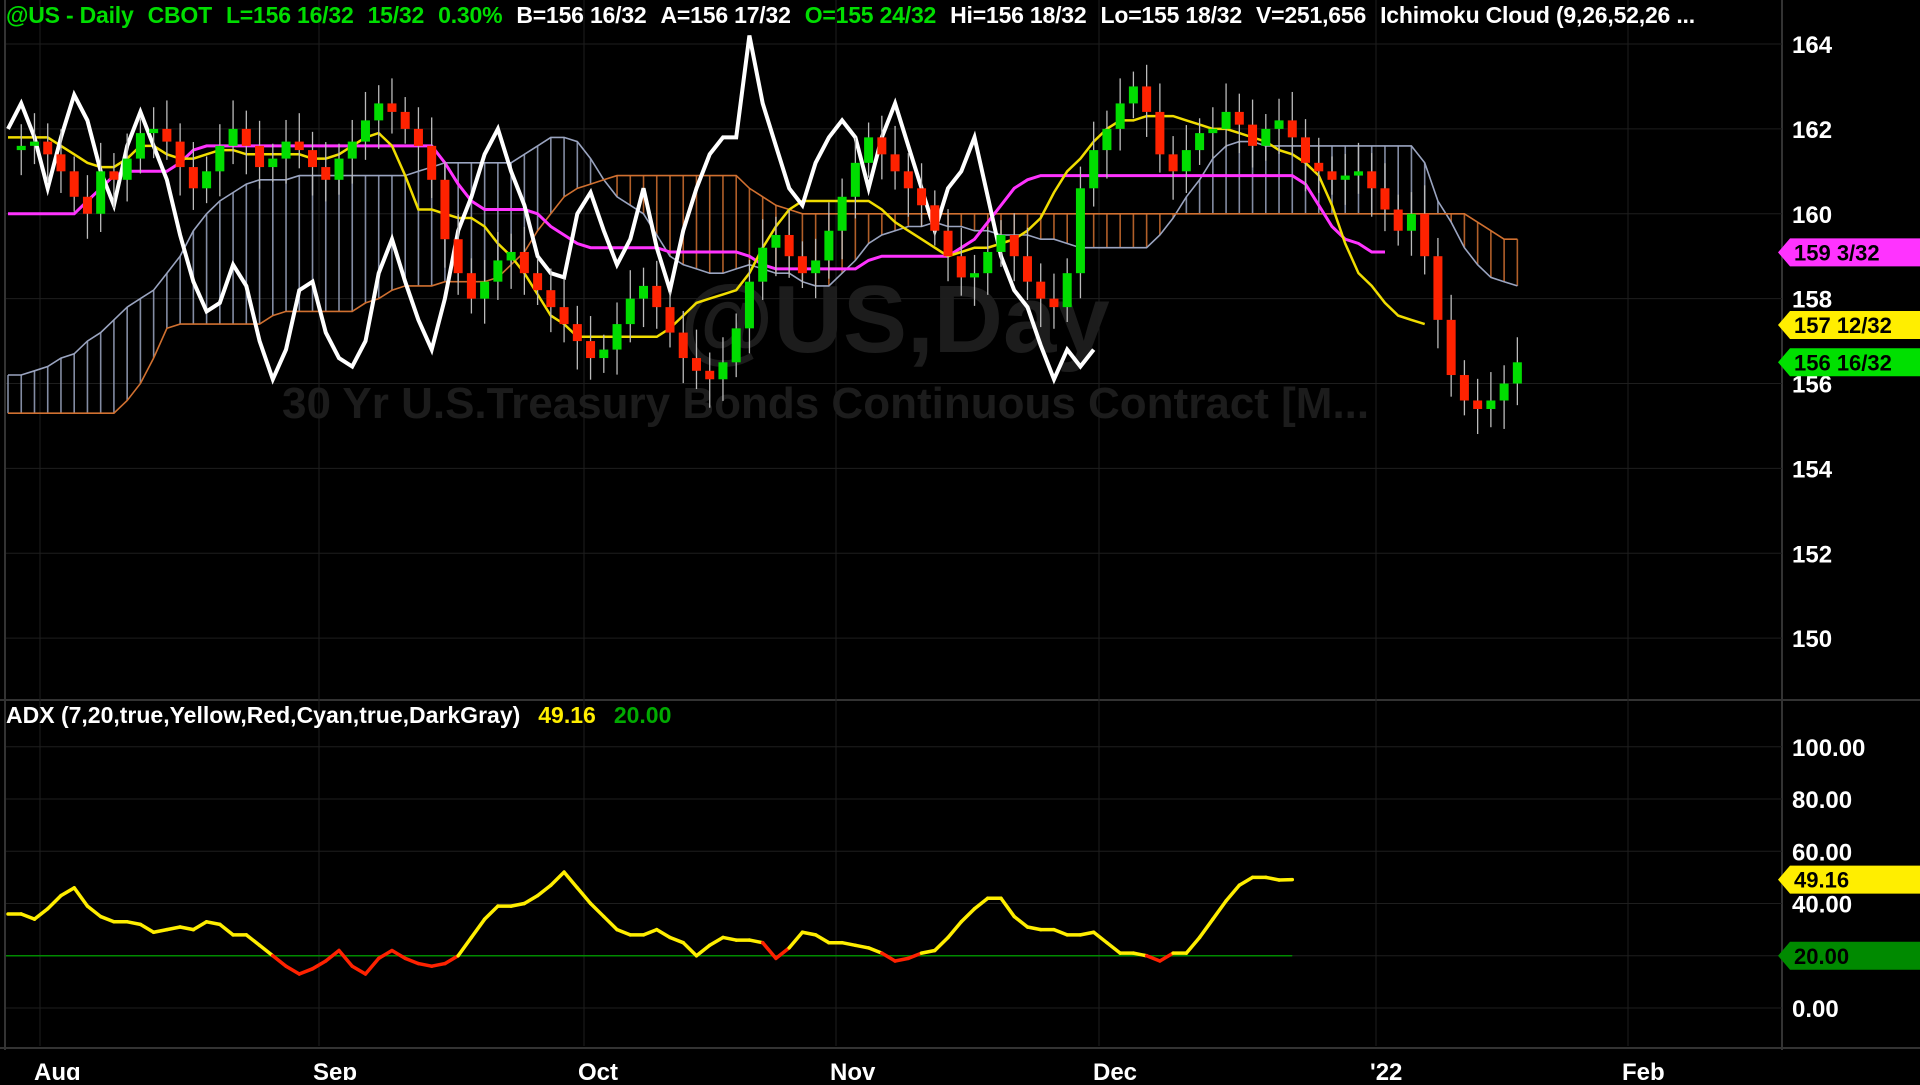  I want to click on adx-tick-label: 60.00, so click(1822, 852).